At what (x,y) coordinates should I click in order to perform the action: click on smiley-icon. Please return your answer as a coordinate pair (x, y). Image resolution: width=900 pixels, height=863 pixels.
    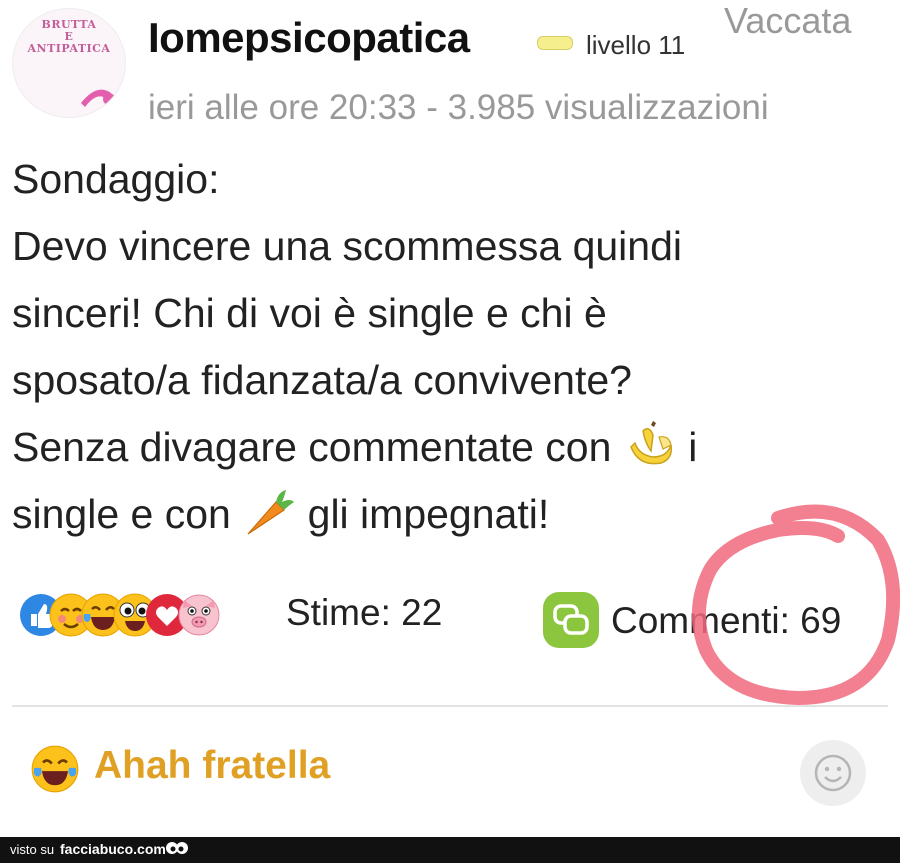
    Looking at the image, I should click on (833, 773).